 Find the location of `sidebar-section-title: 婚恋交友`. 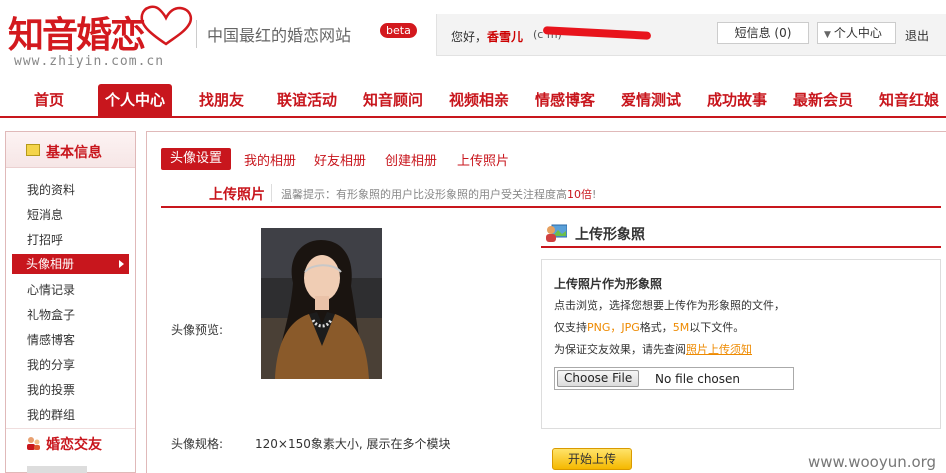

sidebar-section-title: 婚恋交友 is located at coordinates (74, 445).